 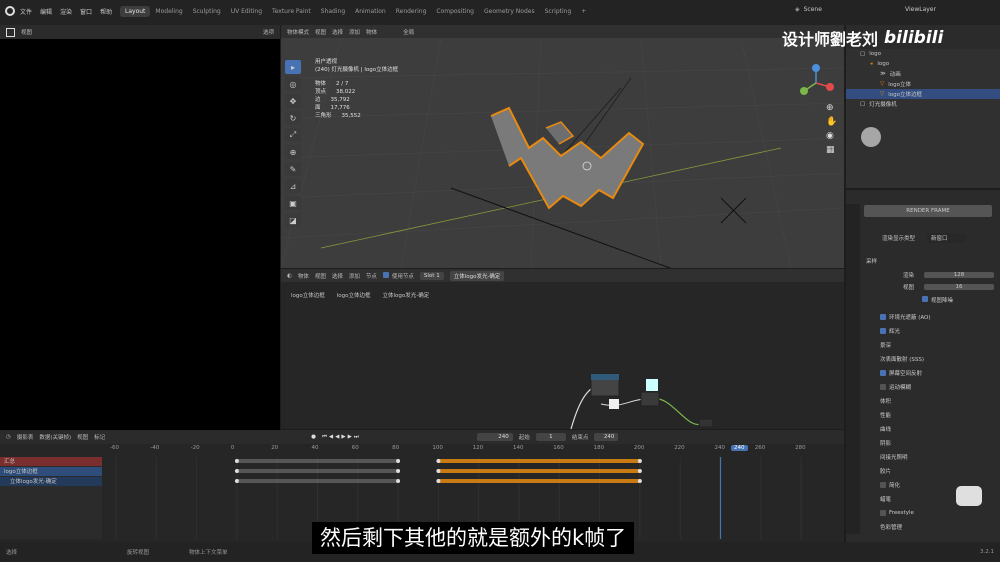 What do you see at coordinates (739, 448) in the screenshot?
I see `playhead-label: 240` at bounding box center [739, 448].